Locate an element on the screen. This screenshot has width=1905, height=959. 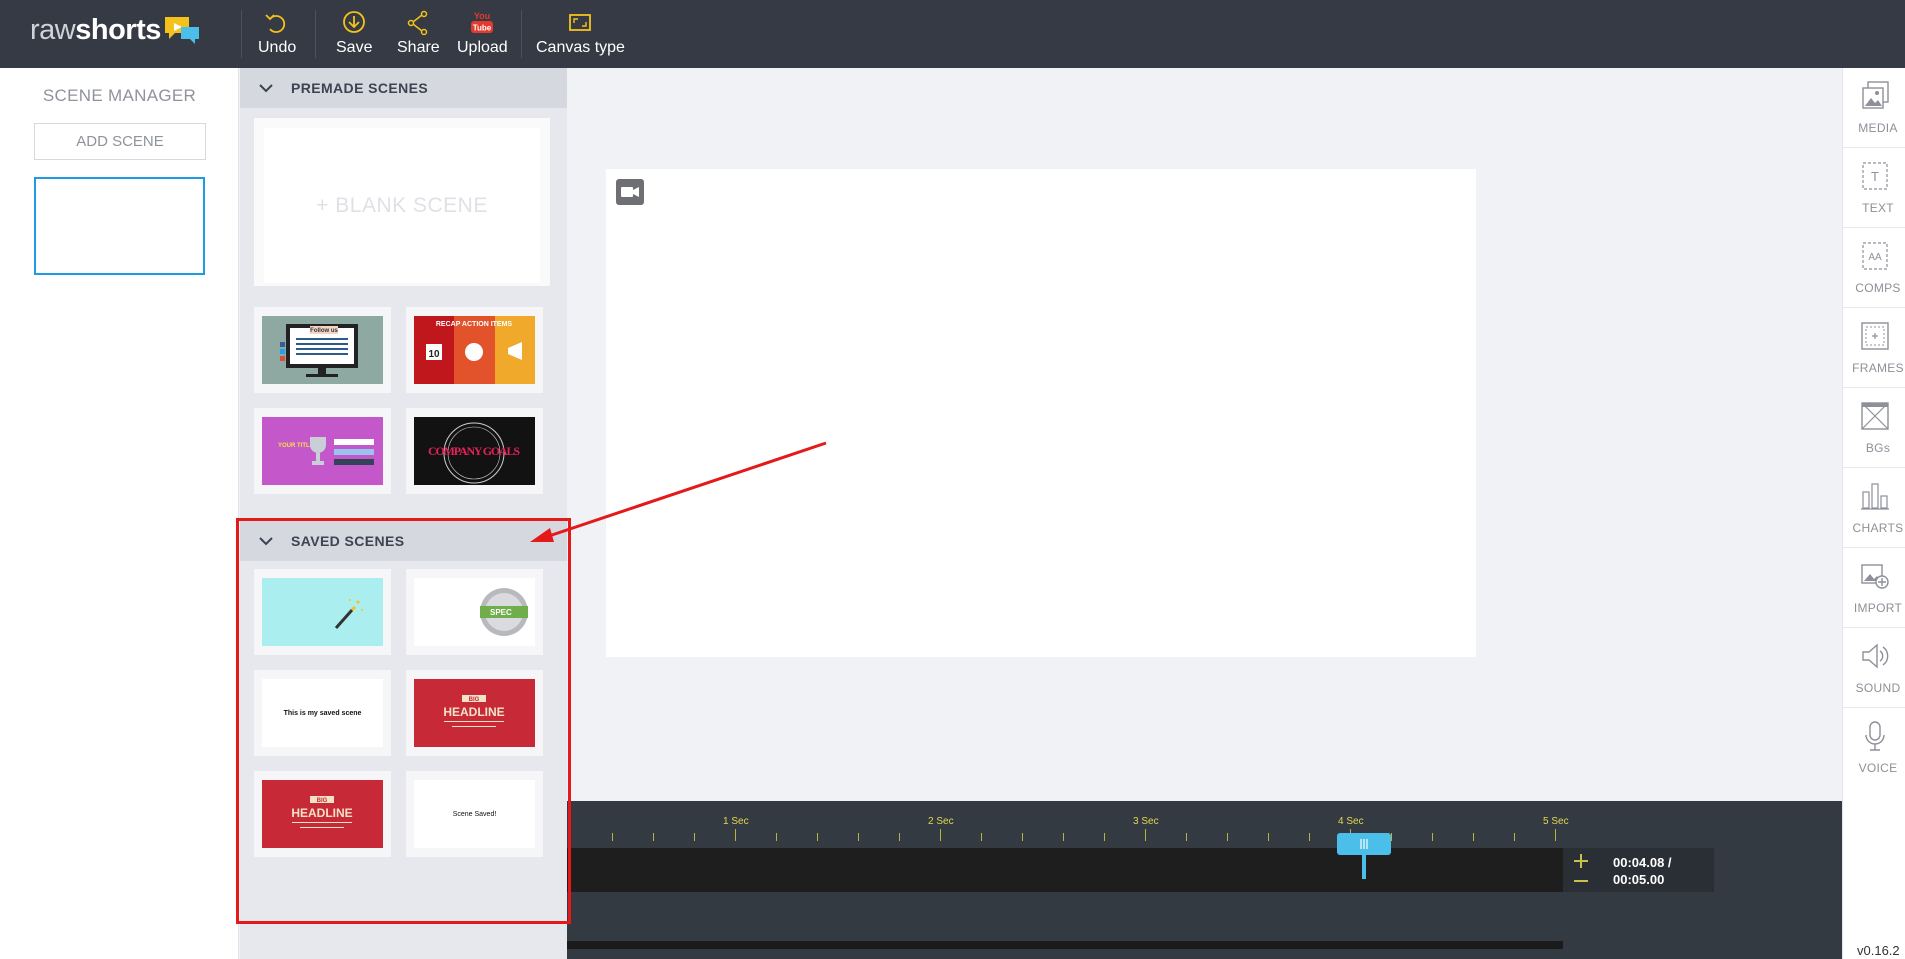
canvas-type-label: Canvas type is located at coordinates (580, 47).